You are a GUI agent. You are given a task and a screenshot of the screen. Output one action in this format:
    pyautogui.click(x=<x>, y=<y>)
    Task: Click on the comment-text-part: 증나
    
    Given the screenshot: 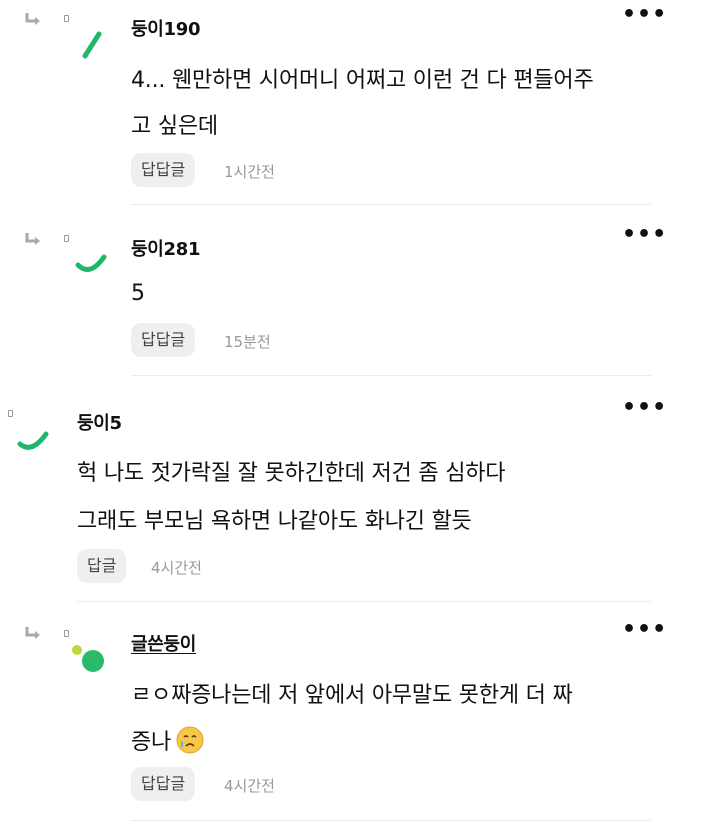 What is the action you would take?
    pyautogui.click(x=151, y=742)
    